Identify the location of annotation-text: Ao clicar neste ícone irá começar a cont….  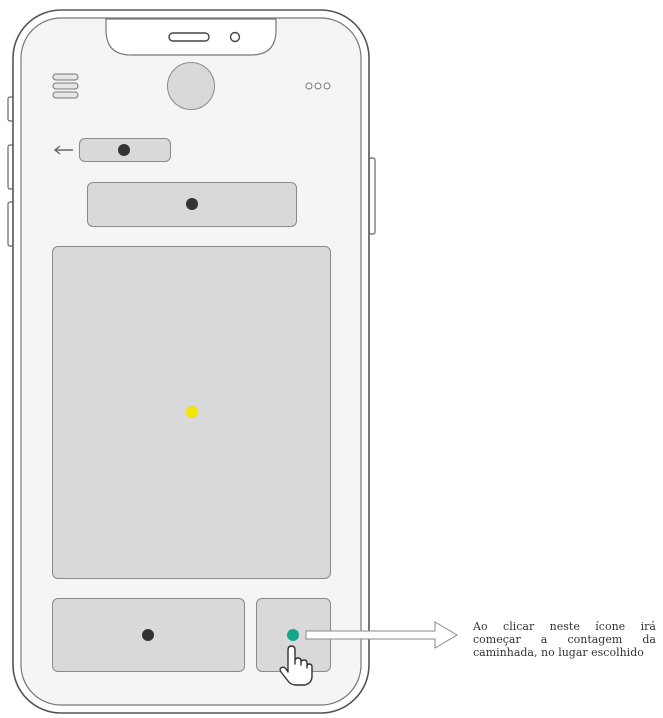
(564, 639).